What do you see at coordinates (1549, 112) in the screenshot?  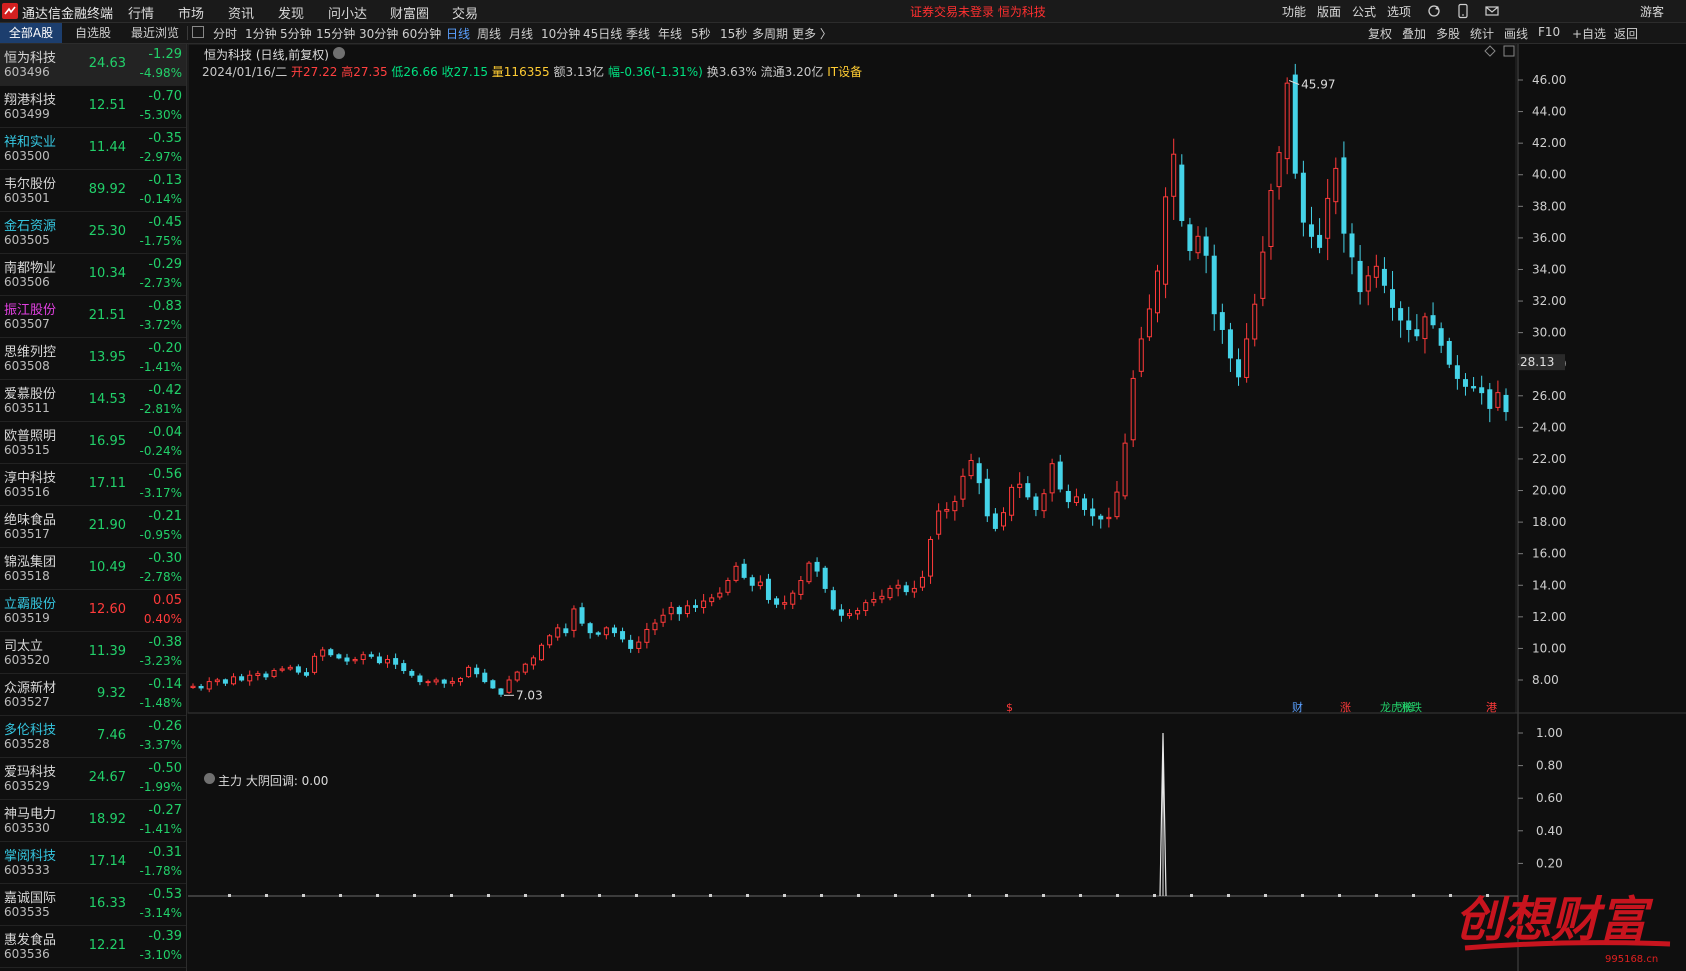 I see `y-tick-label: 44.00` at bounding box center [1549, 112].